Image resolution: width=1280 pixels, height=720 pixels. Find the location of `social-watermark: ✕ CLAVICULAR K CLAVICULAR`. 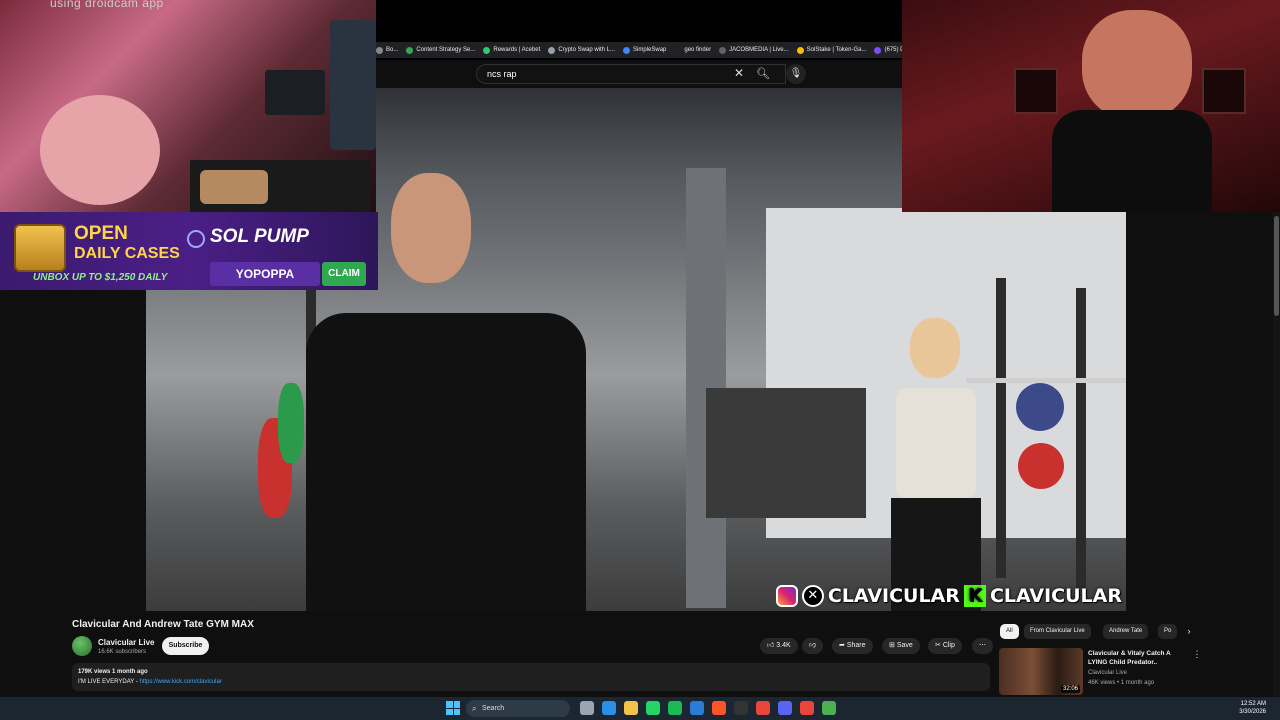

social-watermark: ✕ CLAVICULAR K CLAVICULAR is located at coordinates (948, 596).